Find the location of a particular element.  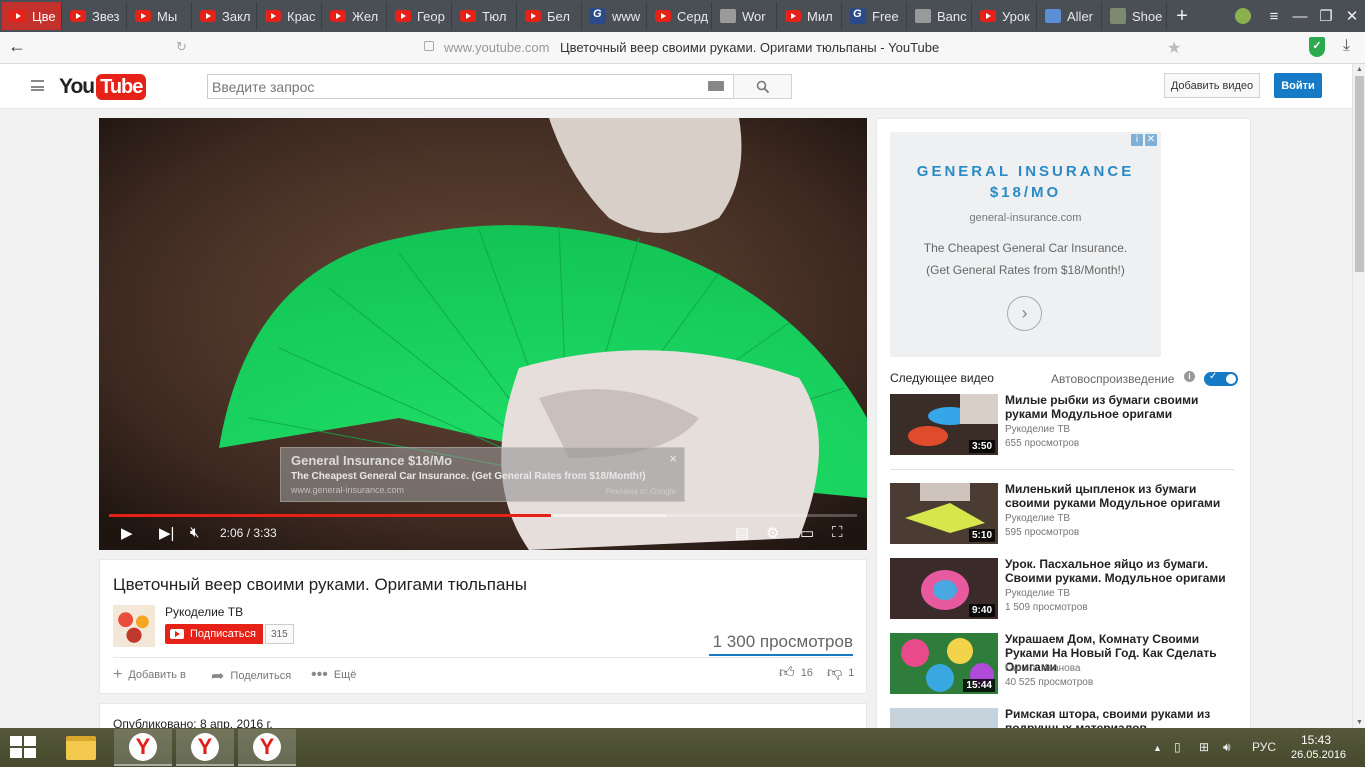

ad-arrow-icon: › is located at coordinates (1024, 313).